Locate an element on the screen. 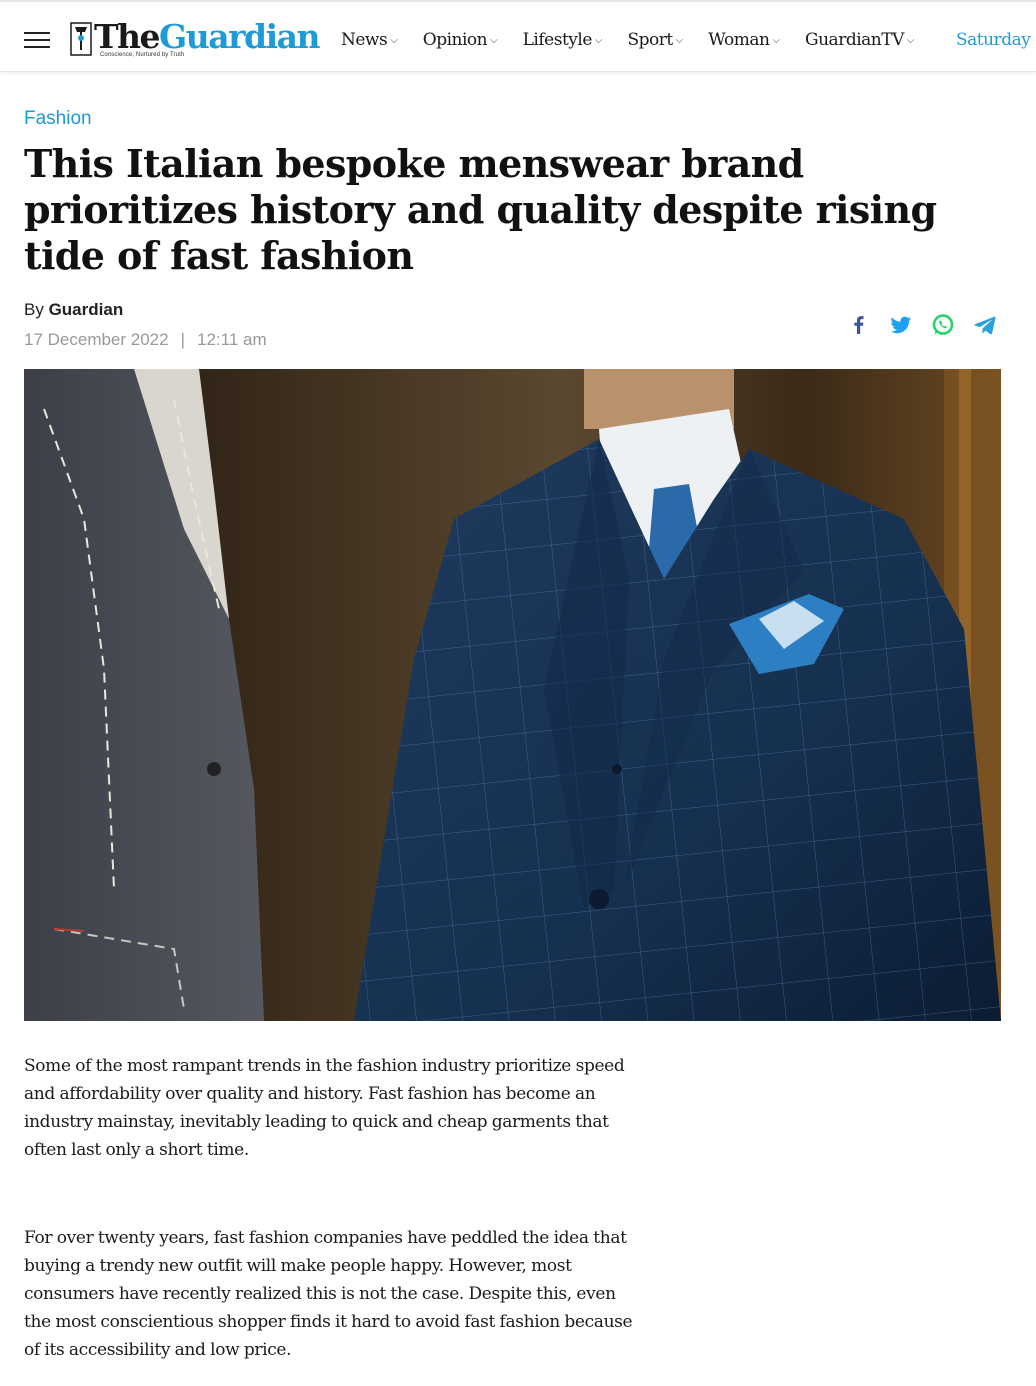 The image size is (1036, 1386). nav-item-sport: Sport ⌵ is located at coordinates (655, 40).